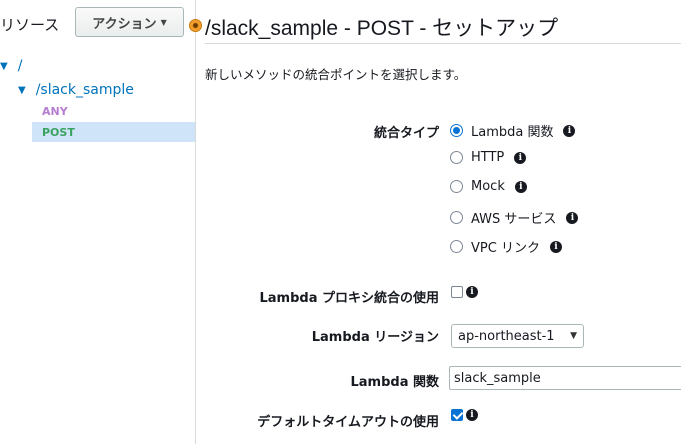 The image size is (681, 444). I want to click on radio-vpc-link: VPC リンク i, so click(506, 246).